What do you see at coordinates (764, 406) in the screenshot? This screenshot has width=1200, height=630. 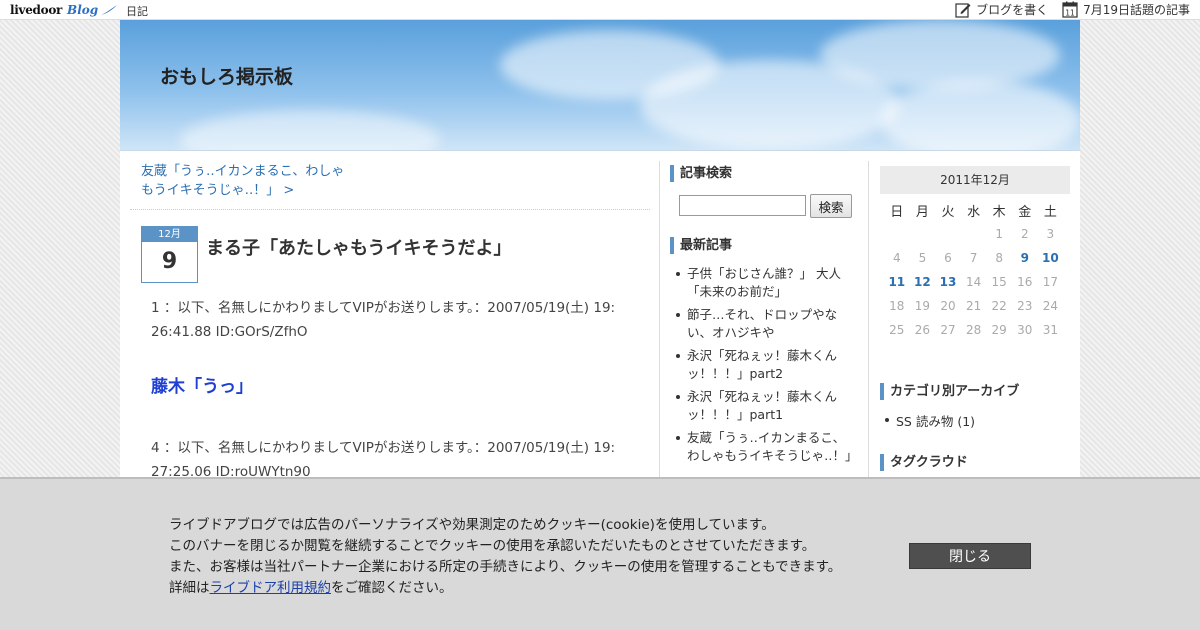 I see `recent-article-item: 永沢「死ねぇッ！藤木くんッ！！！」part1` at bounding box center [764, 406].